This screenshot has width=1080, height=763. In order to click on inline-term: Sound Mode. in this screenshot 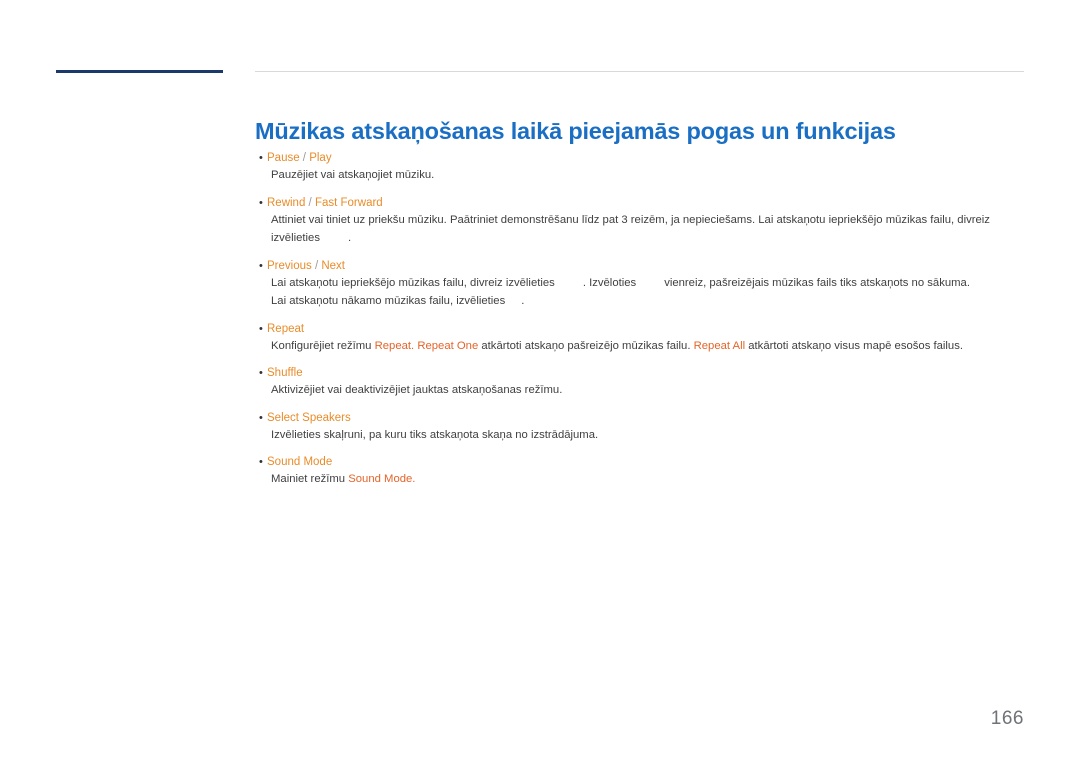, I will do `click(382, 479)`.